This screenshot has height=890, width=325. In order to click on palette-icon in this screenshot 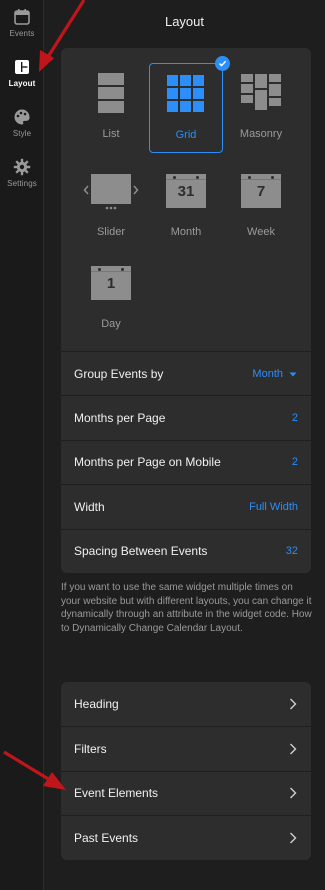, I will do `click(22, 117)`.